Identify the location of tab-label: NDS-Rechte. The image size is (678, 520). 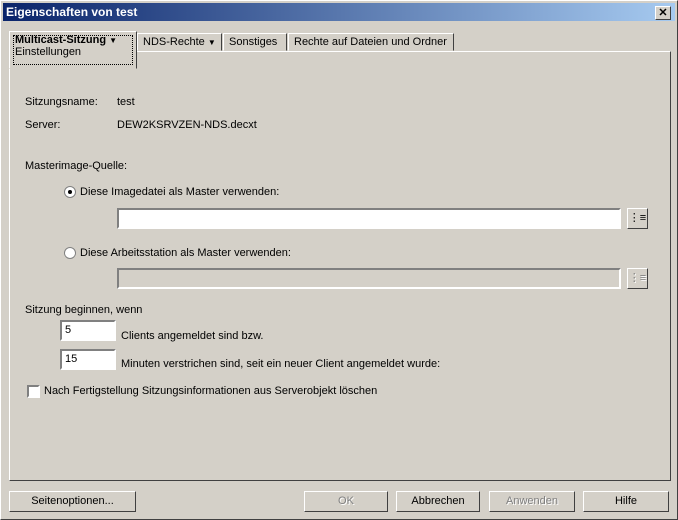
(174, 42).